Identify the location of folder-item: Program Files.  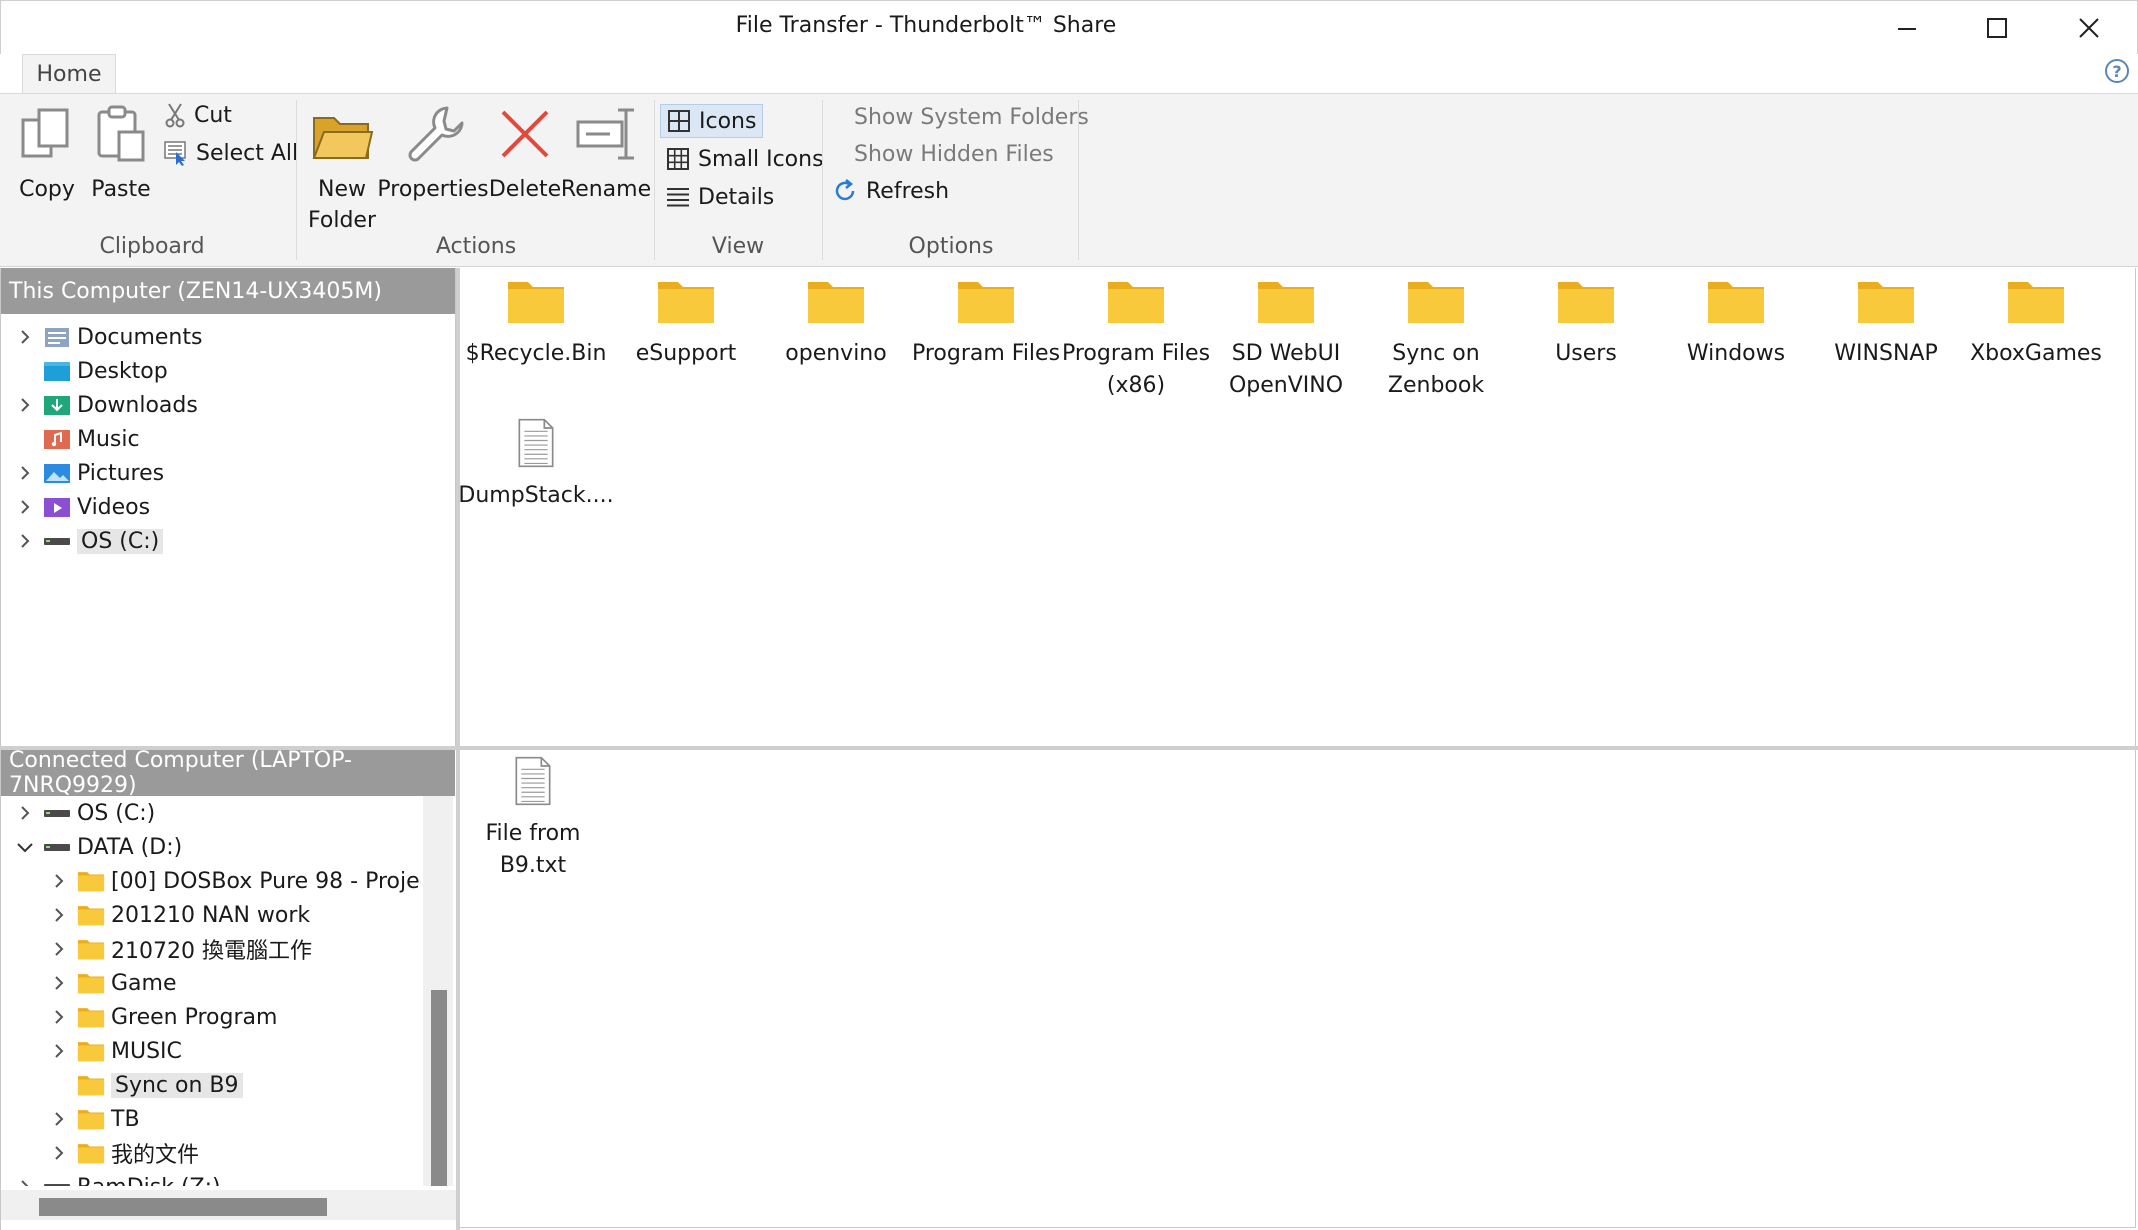
(986, 323).